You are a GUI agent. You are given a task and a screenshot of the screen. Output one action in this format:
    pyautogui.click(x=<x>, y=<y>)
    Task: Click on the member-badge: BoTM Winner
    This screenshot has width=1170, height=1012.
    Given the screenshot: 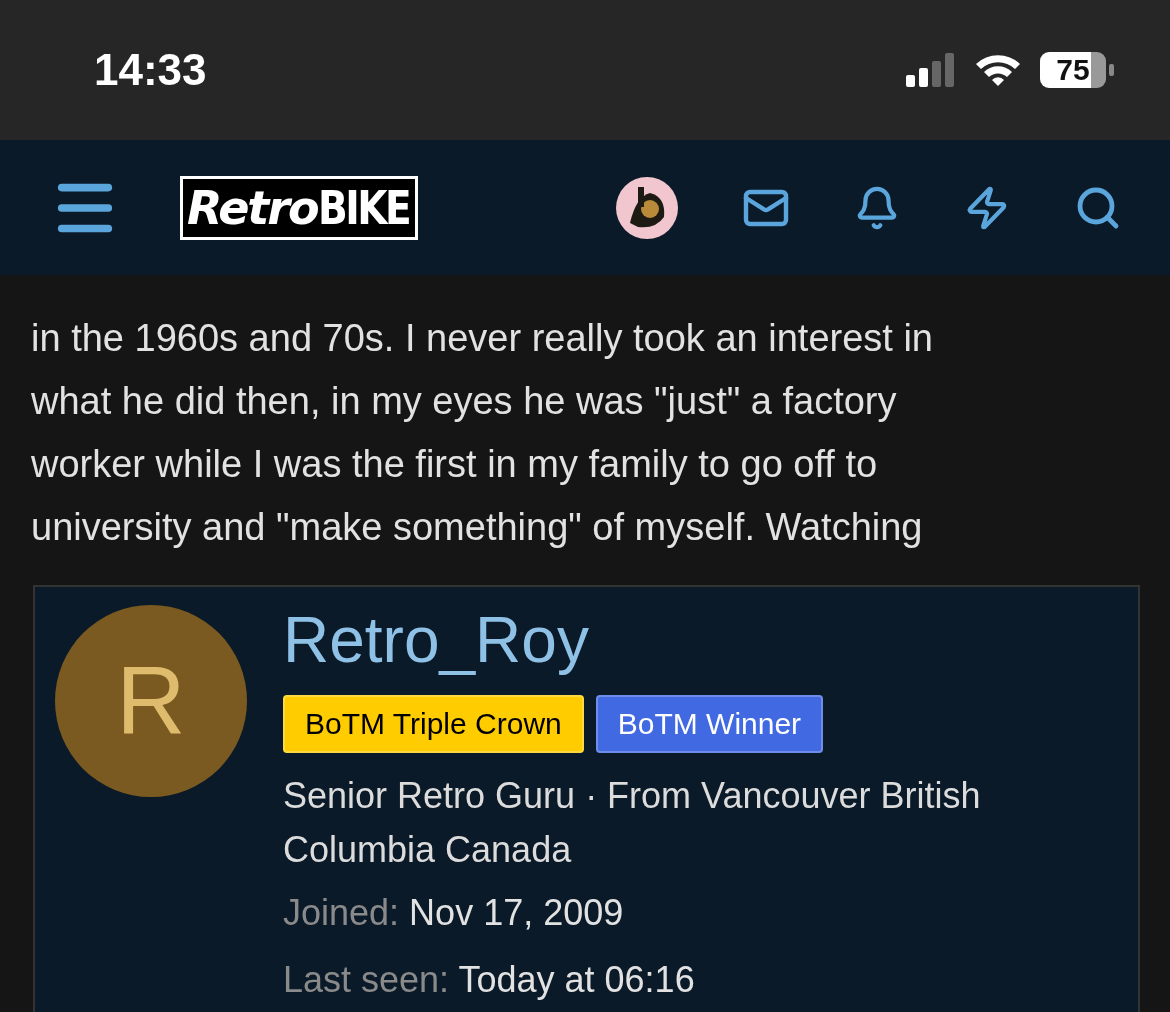 What is the action you would take?
    pyautogui.click(x=709, y=724)
    